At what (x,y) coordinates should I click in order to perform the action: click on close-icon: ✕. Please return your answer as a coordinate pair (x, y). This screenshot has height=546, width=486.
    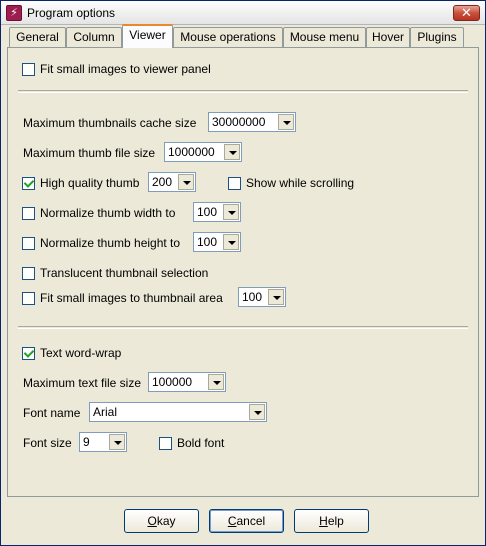
    Looking at the image, I should click on (466, 12).